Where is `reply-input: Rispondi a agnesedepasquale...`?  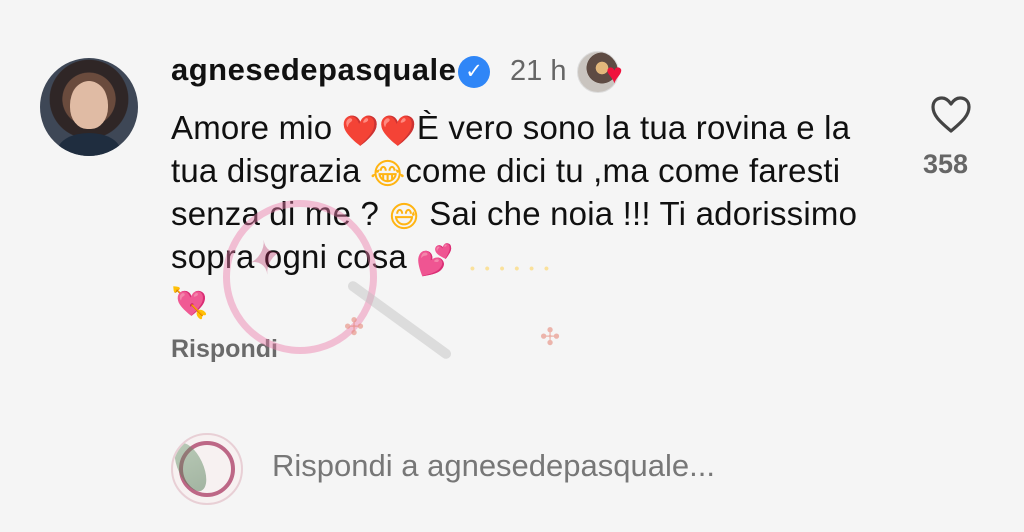 reply-input: Rispondi a agnesedepasquale... is located at coordinates (493, 466).